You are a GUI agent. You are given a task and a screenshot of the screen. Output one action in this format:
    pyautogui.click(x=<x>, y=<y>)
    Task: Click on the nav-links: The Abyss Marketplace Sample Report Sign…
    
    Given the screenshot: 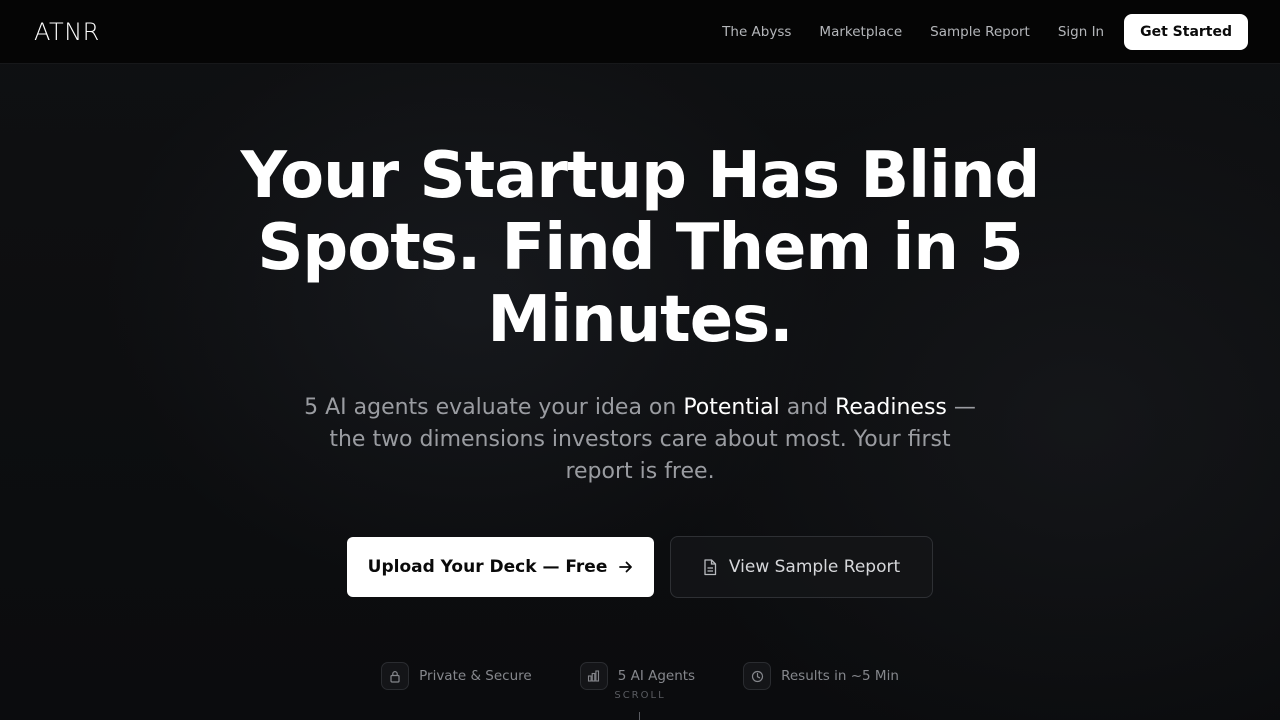 What is the action you would take?
    pyautogui.click(x=971, y=32)
    